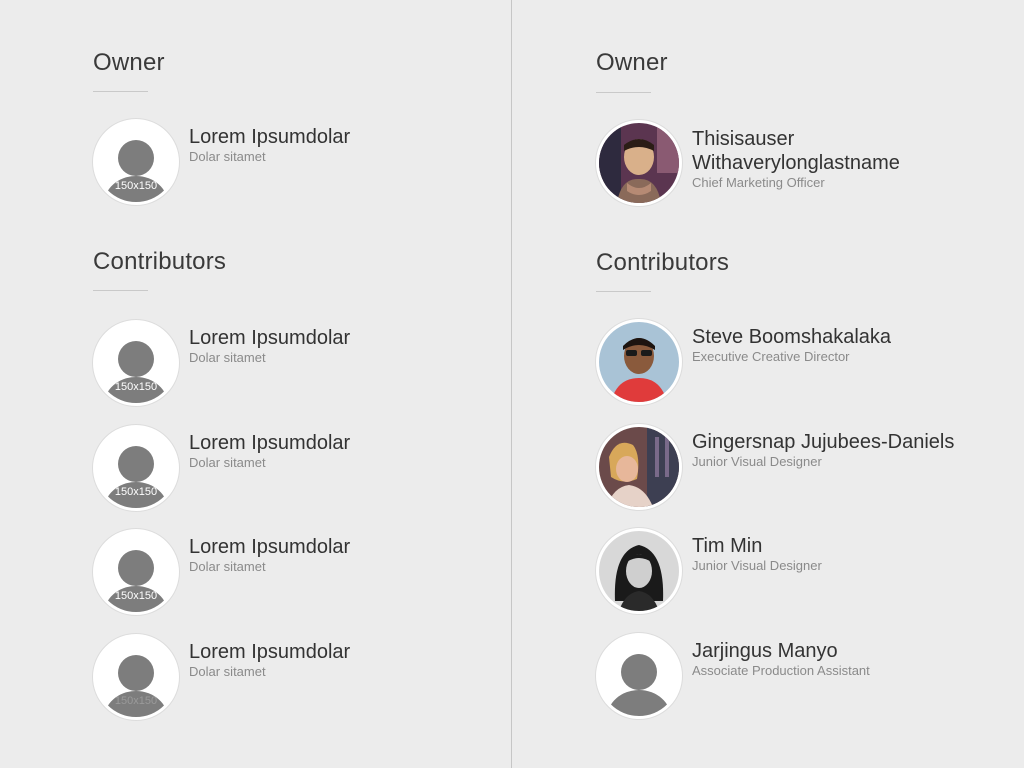  I want to click on placeholder-avatar, so click(639, 676).